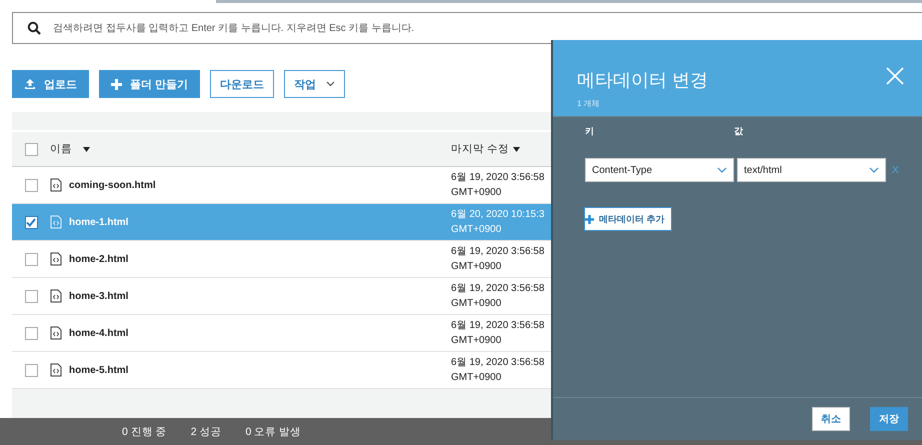 The image size is (922, 445). What do you see at coordinates (242, 84) in the screenshot?
I see `download-button: 다운로드` at bounding box center [242, 84].